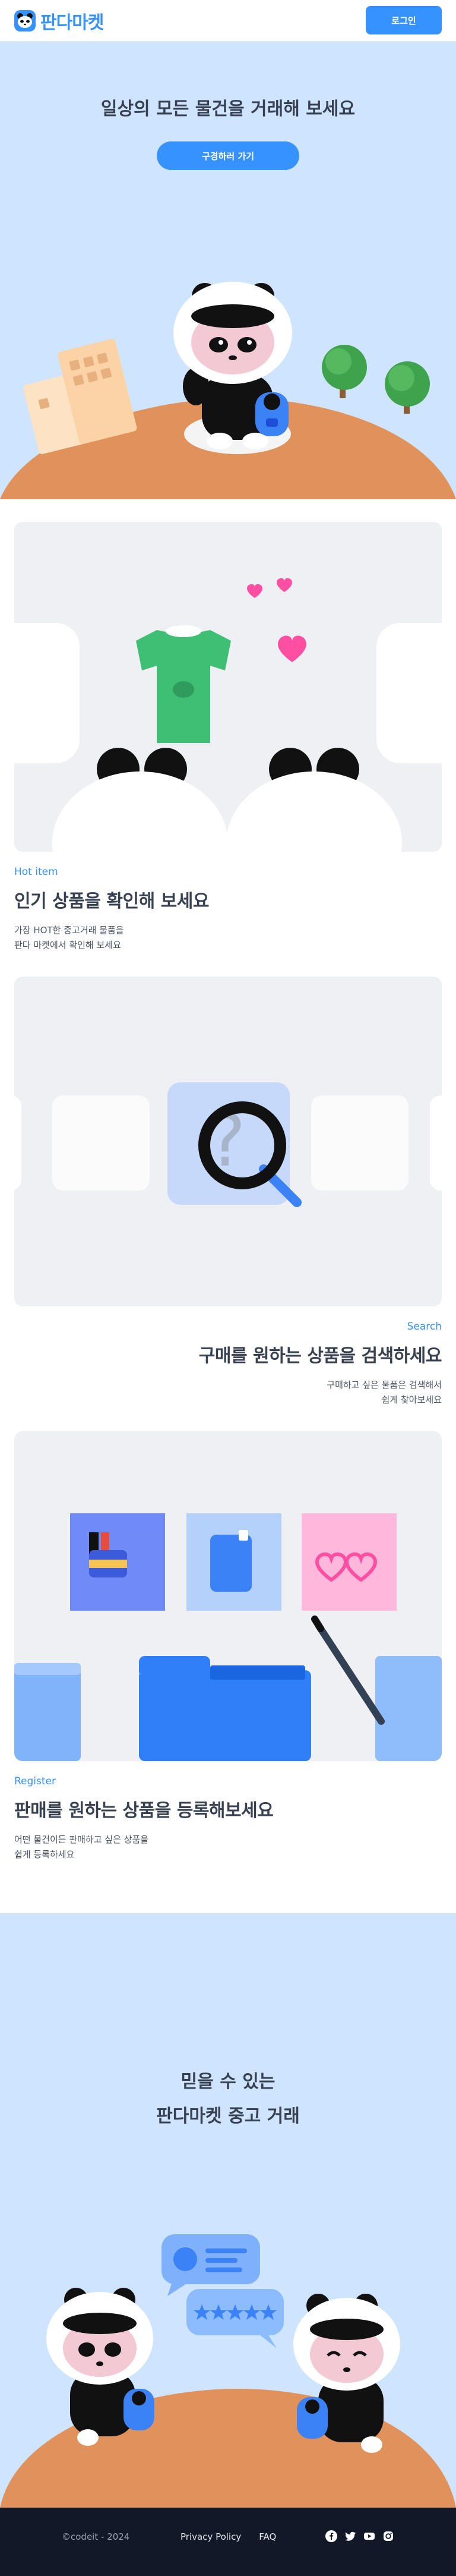  What do you see at coordinates (228, 2116) in the screenshot?
I see `trust-title-line2: 판다마켓 중고 거래` at bounding box center [228, 2116].